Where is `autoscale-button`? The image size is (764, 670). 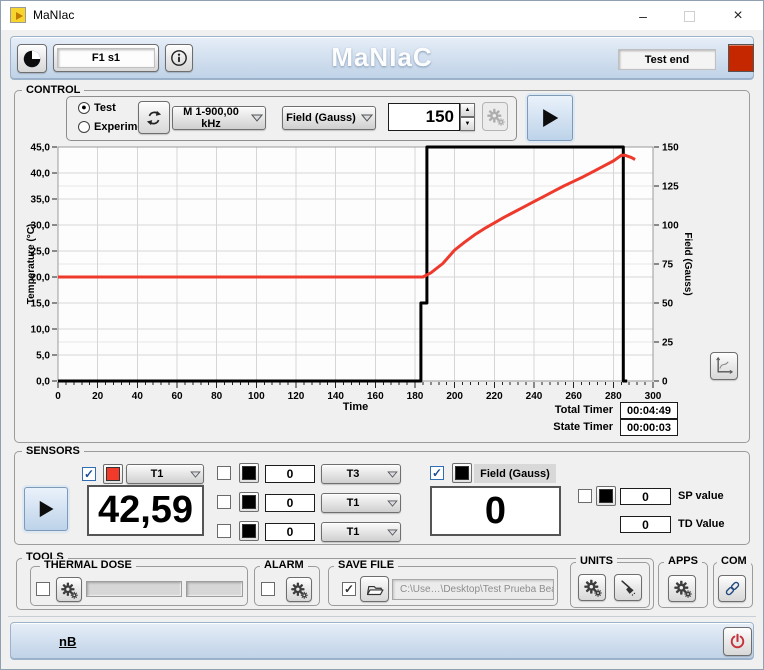
autoscale-button is located at coordinates (724, 366).